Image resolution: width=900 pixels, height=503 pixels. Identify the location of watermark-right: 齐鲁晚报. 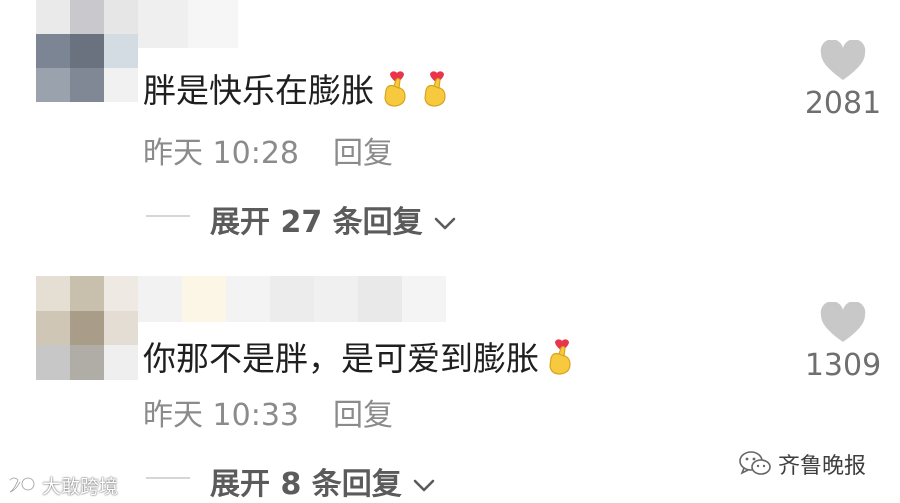
(802, 464).